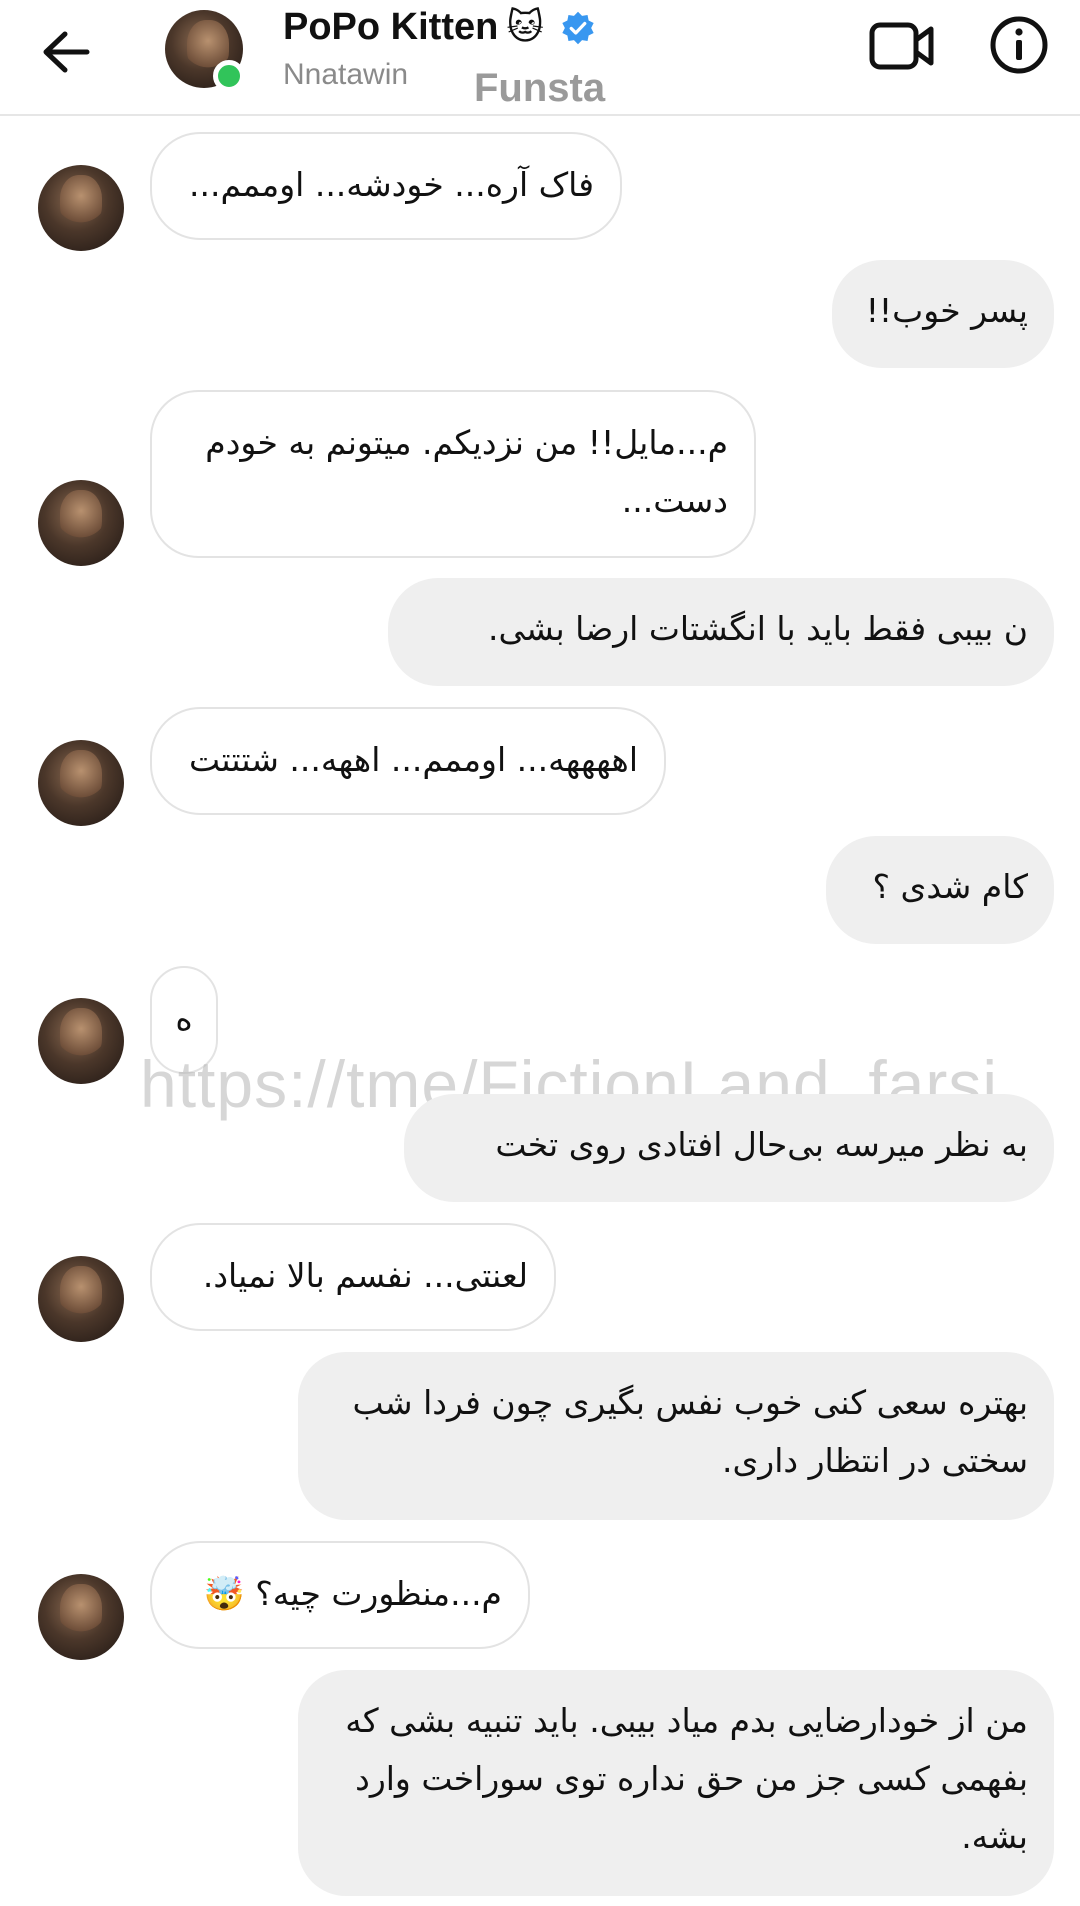  I want to click on message-bubble-incoming: لعنتی... نفسم بالا نمیاد., so click(353, 1277).